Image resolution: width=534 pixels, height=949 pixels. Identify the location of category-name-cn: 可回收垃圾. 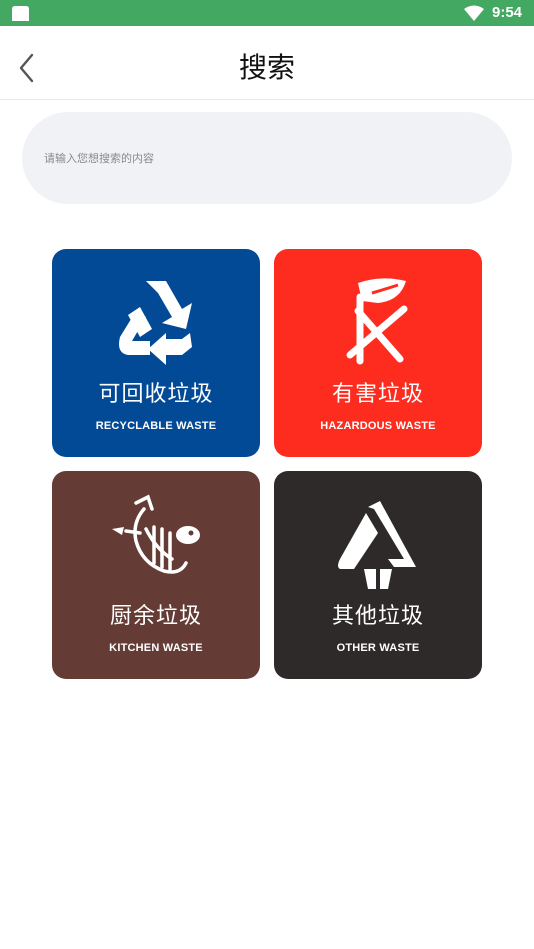
(156, 394).